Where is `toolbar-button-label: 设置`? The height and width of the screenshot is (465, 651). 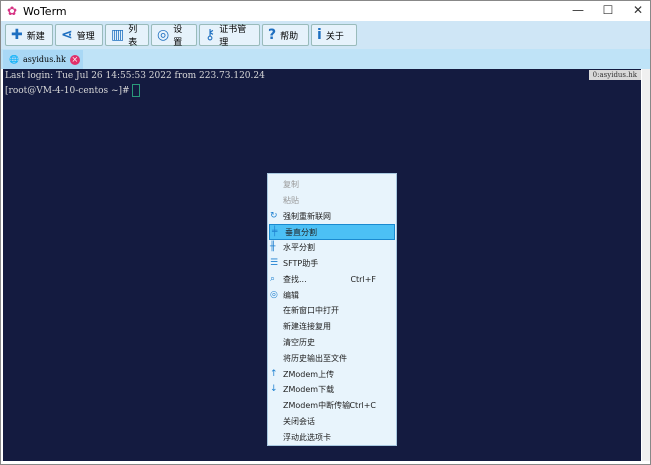
toolbar-button-label: 设置 is located at coordinates (178, 36).